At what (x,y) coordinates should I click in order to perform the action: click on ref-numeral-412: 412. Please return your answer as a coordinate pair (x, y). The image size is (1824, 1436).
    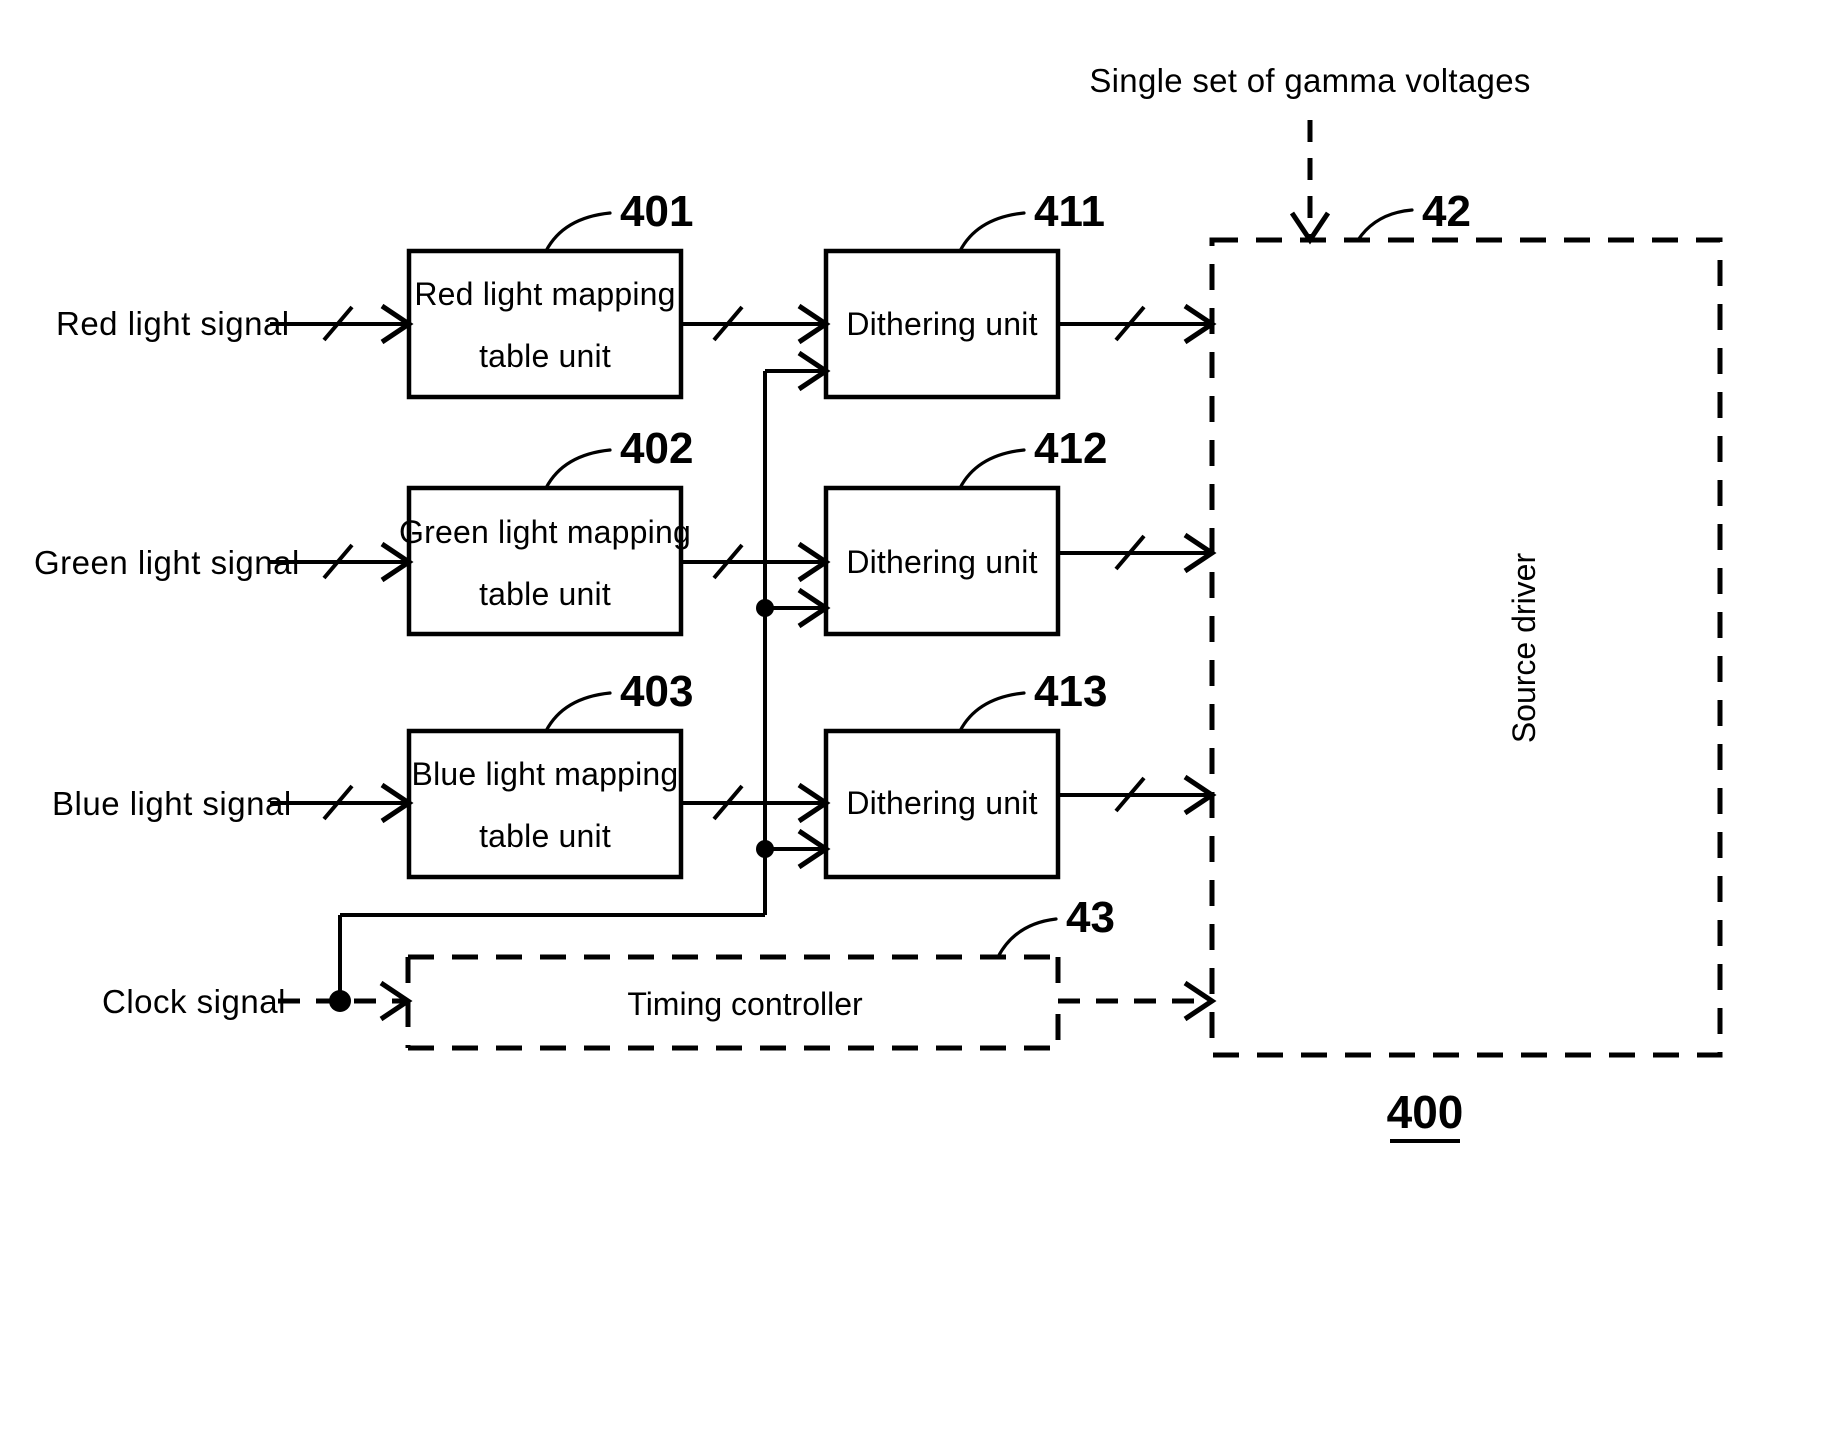
    Looking at the image, I should click on (1070, 448).